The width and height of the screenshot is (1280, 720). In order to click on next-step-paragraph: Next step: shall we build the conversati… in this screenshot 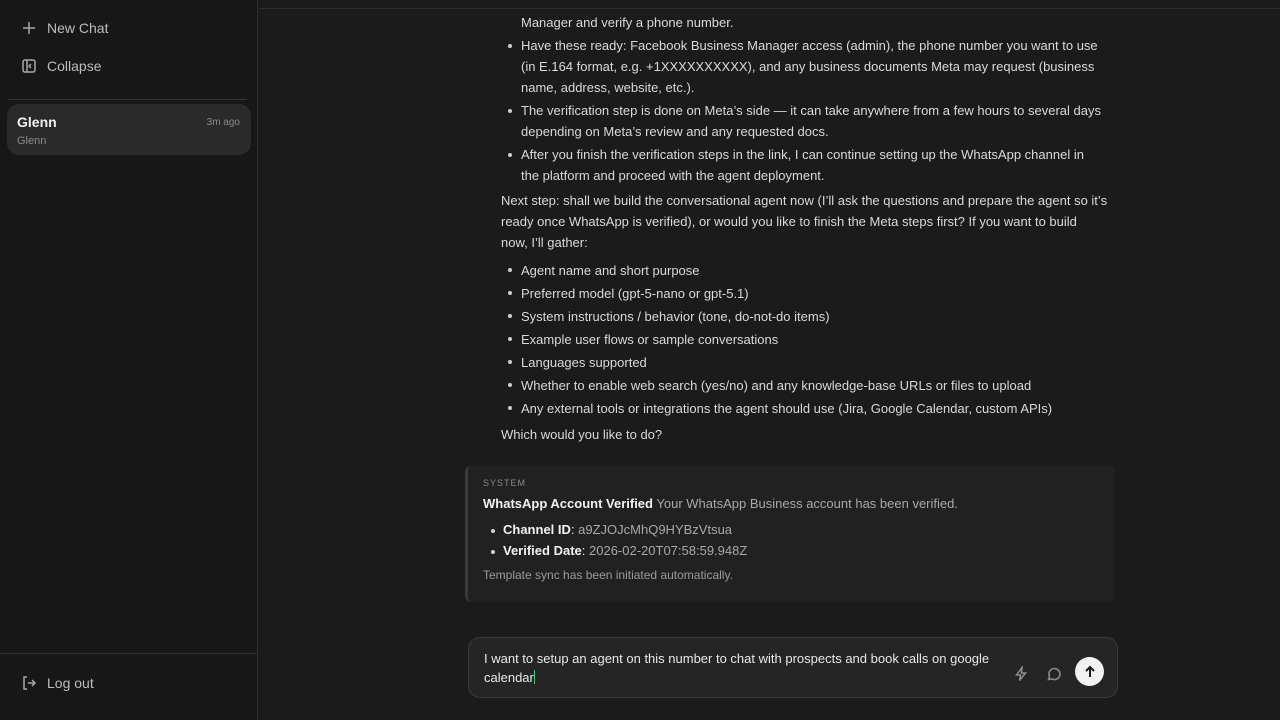, I will do `click(811, 221)`.